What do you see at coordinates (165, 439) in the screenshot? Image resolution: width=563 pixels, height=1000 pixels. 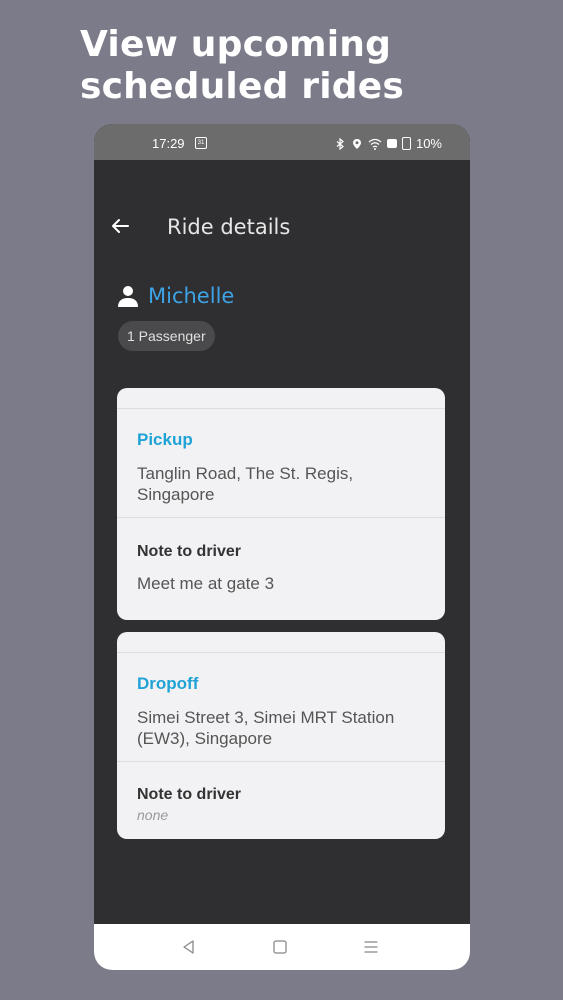 I see `pickup-label: Pickup` at bounding box center [165, 439].